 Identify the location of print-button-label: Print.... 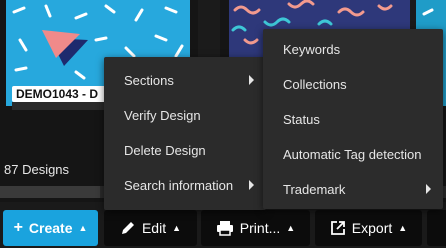
(260, 228).